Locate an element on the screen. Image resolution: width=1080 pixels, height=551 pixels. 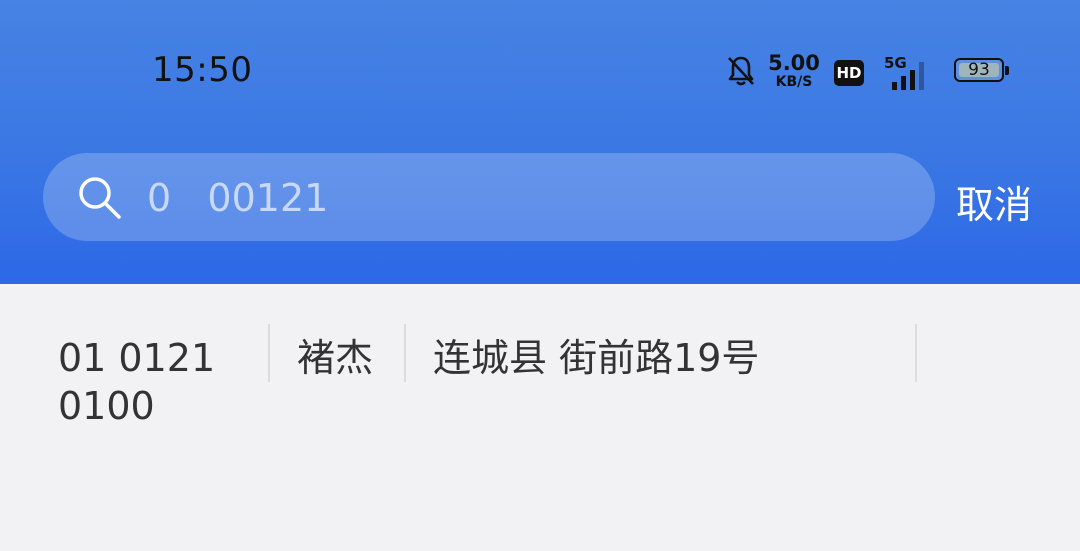
cancel-button: 取消 is located at coordinates (994, 201).